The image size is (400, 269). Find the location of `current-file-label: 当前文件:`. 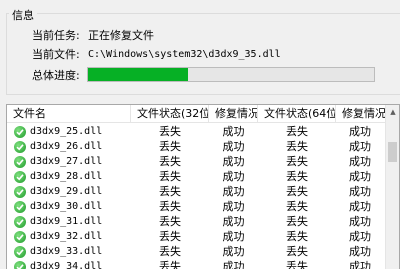

current-file-label: 当前文件: is located at coordinates (56, 54).